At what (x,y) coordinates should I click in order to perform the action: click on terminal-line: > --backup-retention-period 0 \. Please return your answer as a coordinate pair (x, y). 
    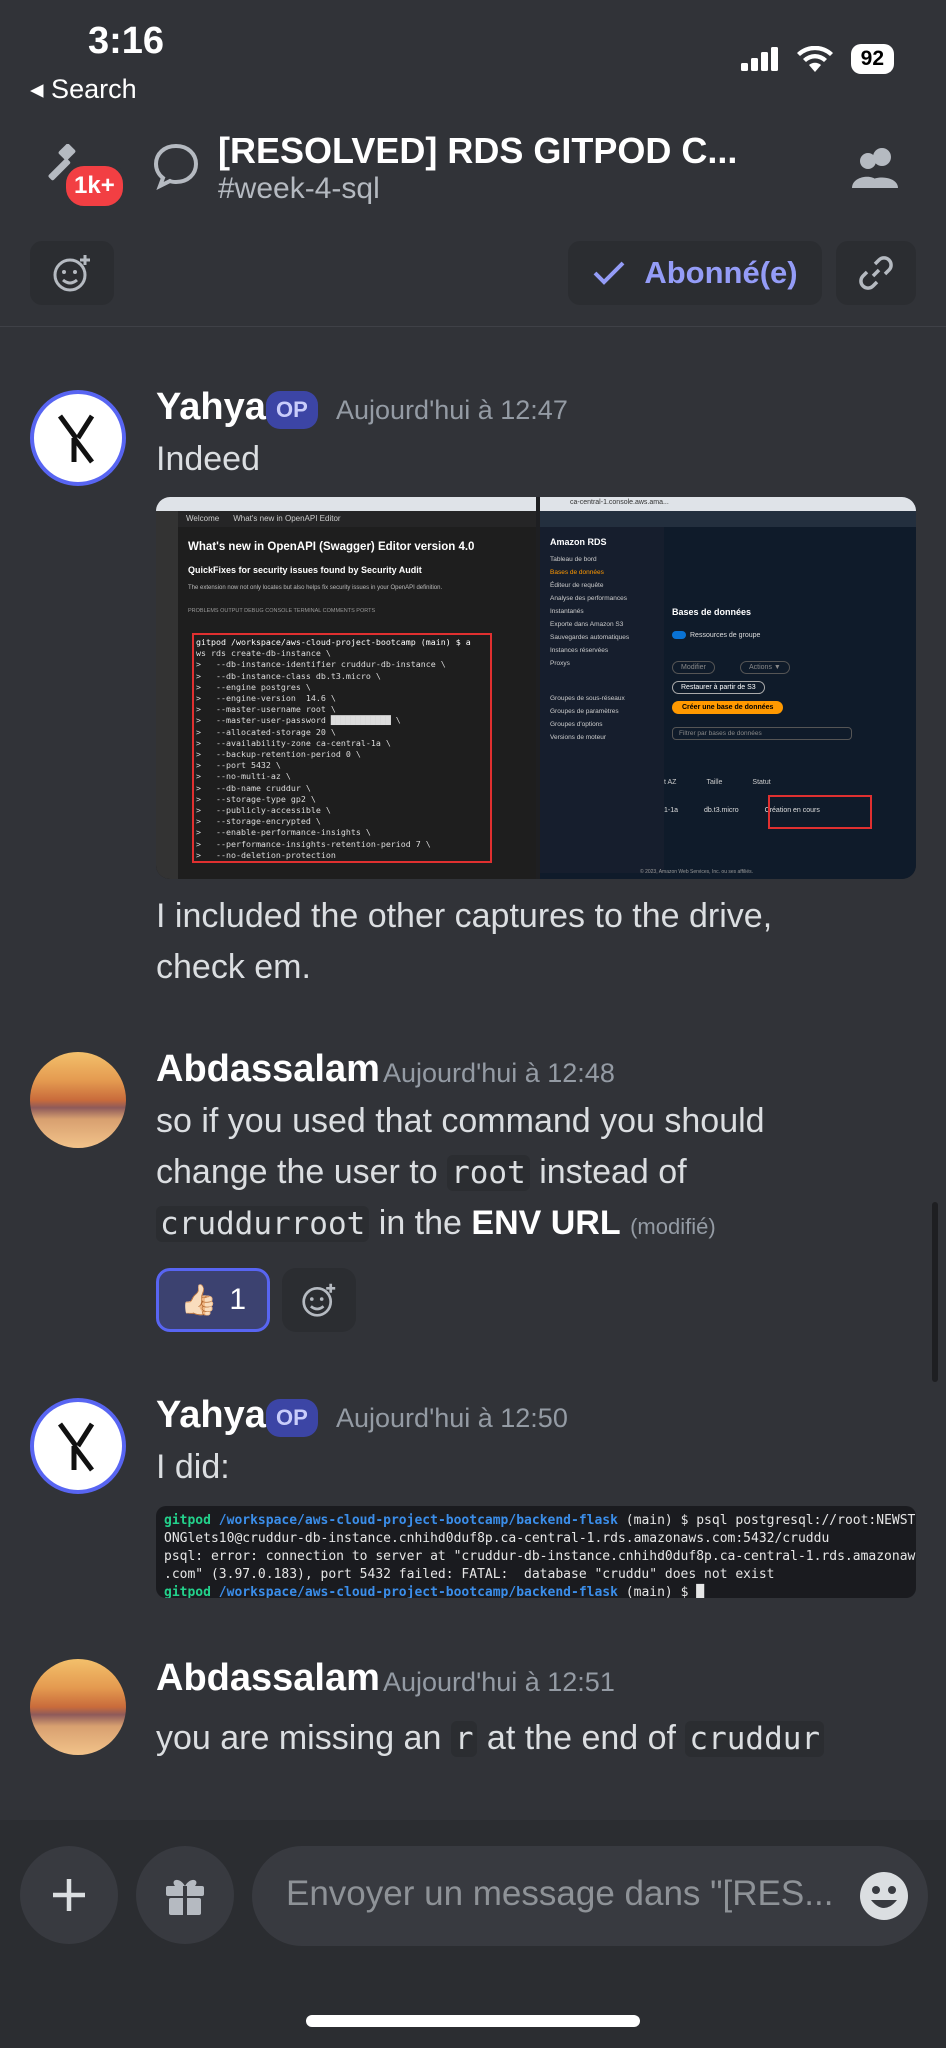
    Looking at the image, I should click on (278, 754).